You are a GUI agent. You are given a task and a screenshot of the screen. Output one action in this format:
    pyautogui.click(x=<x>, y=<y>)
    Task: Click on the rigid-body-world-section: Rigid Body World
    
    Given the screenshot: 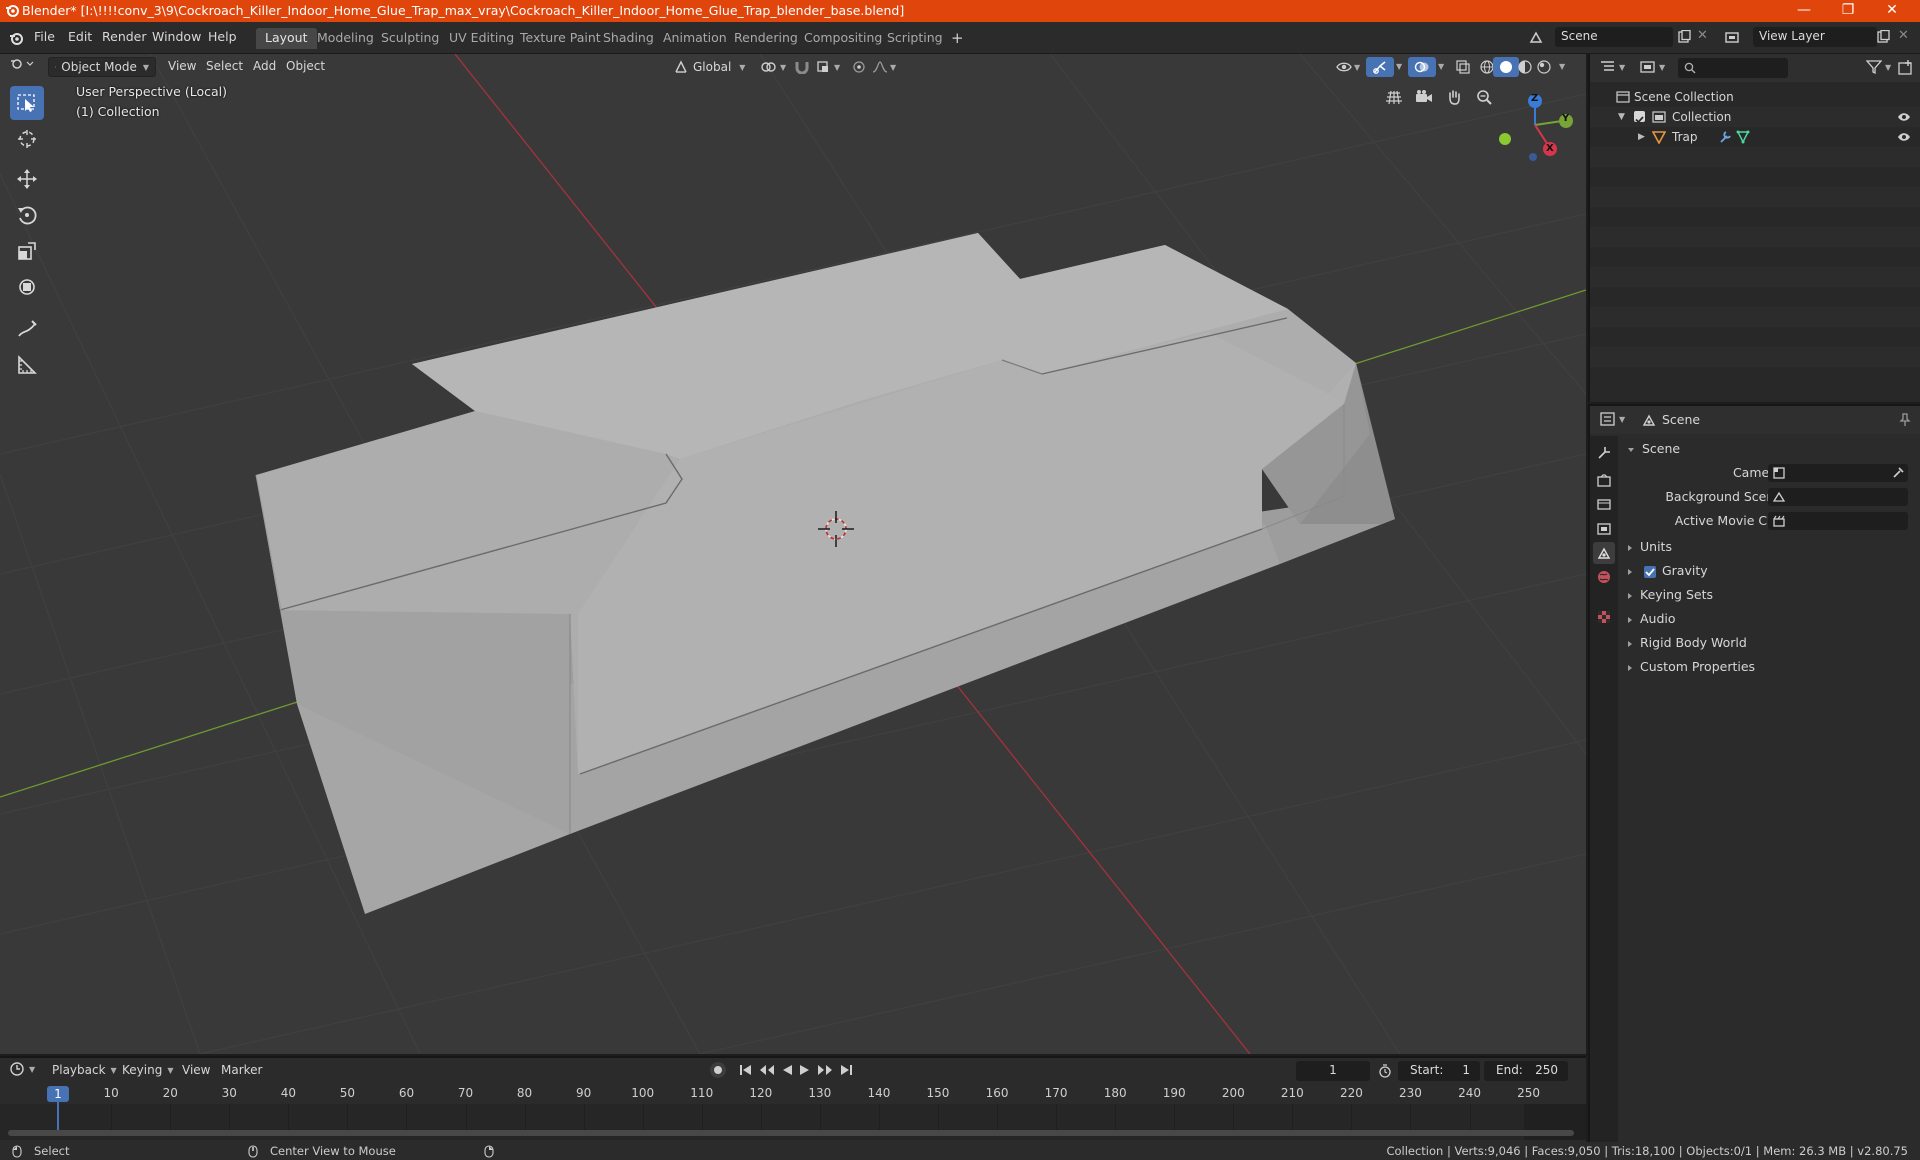 What is the action you would take?
    pyautogui.click(x=1769, y=643)
    